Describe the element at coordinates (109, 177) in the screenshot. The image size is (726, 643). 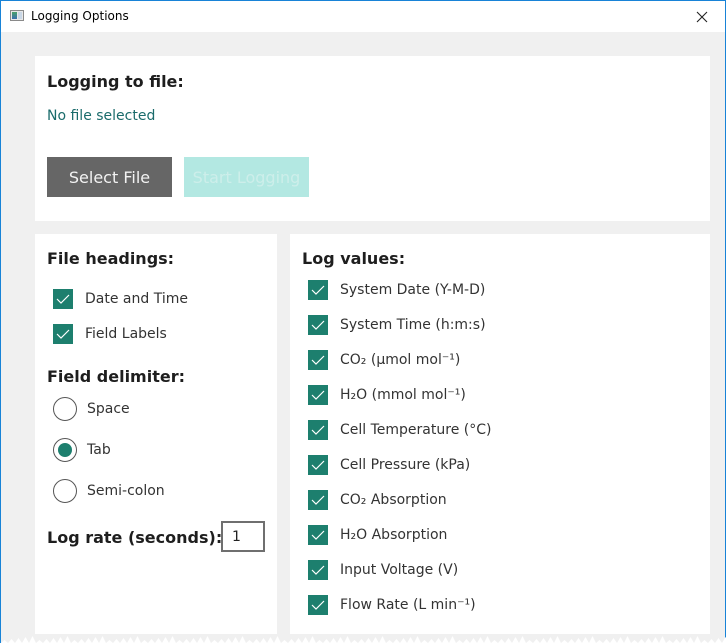
I see `select-file-button: Select File` at that location.